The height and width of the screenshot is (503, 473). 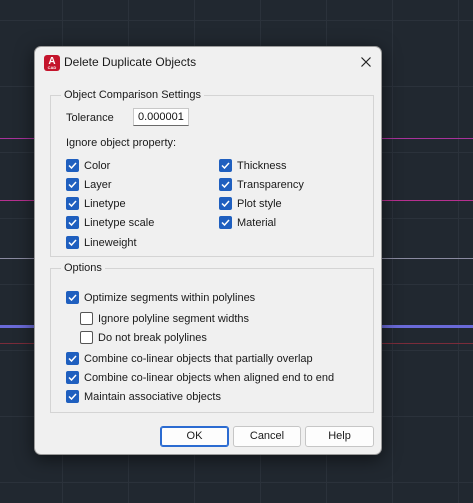 What do you see at coordinates (119, 222) in the screenshot?
I see `linetype-scale-checkbox-label: Linetype scale` at bounding box center [119, 222].